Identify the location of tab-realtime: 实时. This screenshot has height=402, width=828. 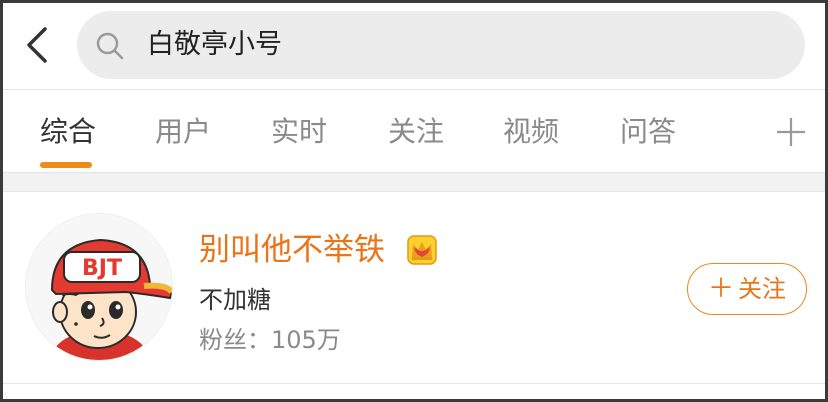
(299, 132).